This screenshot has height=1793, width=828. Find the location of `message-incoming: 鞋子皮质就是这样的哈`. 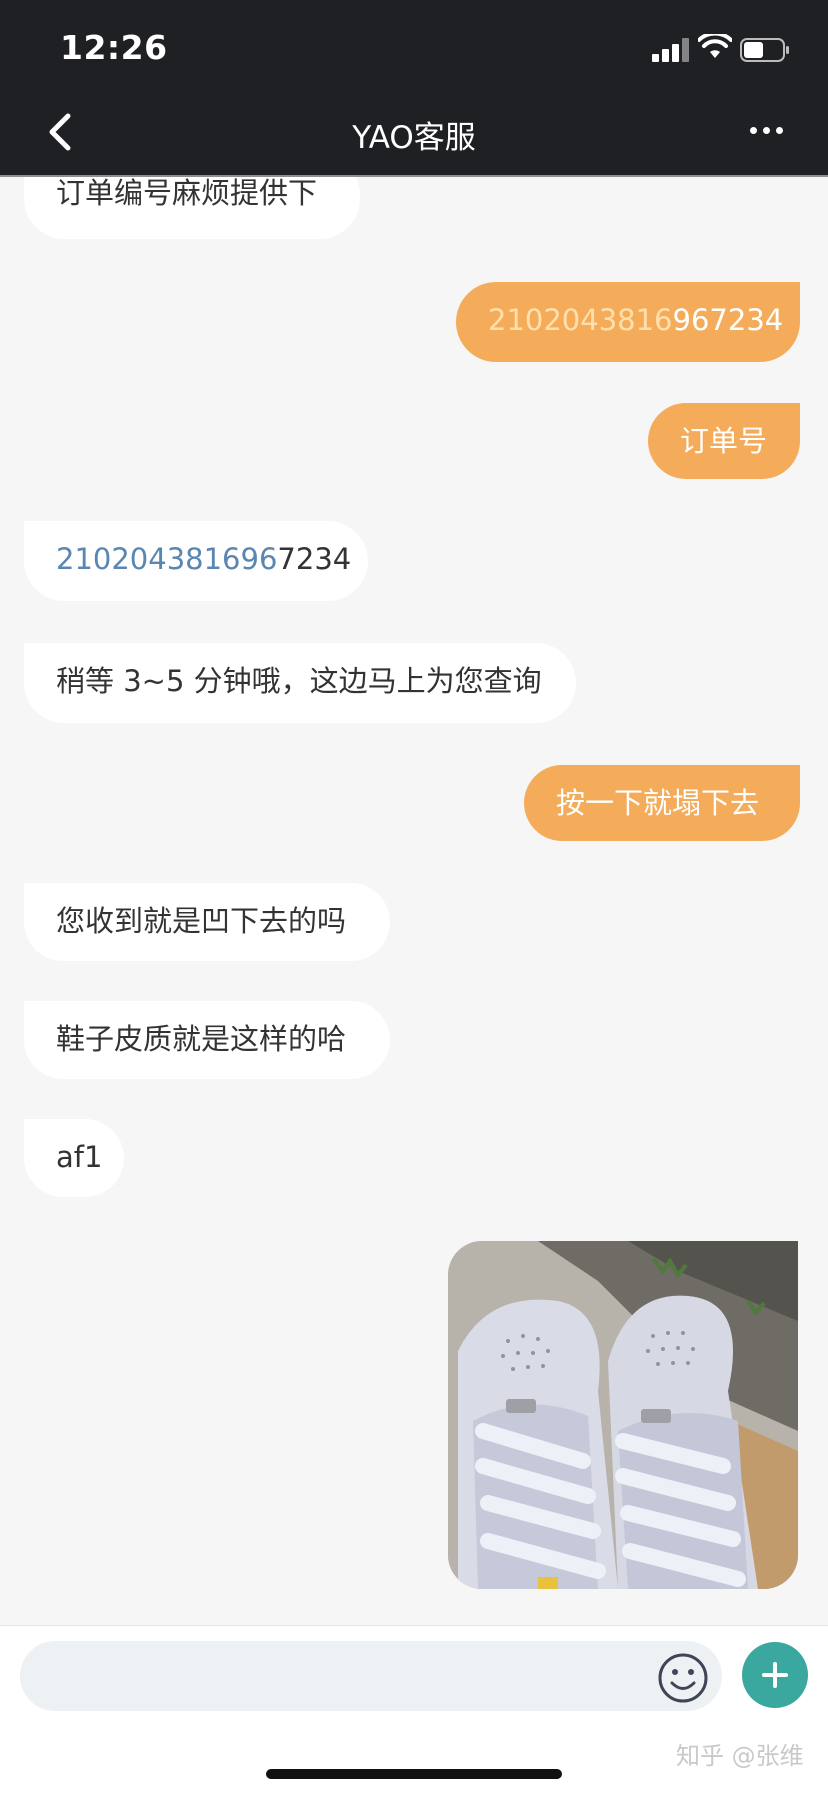

message-incoming: 鞋子皮质就是这样的哈 is located at coordinates (207, 1040).